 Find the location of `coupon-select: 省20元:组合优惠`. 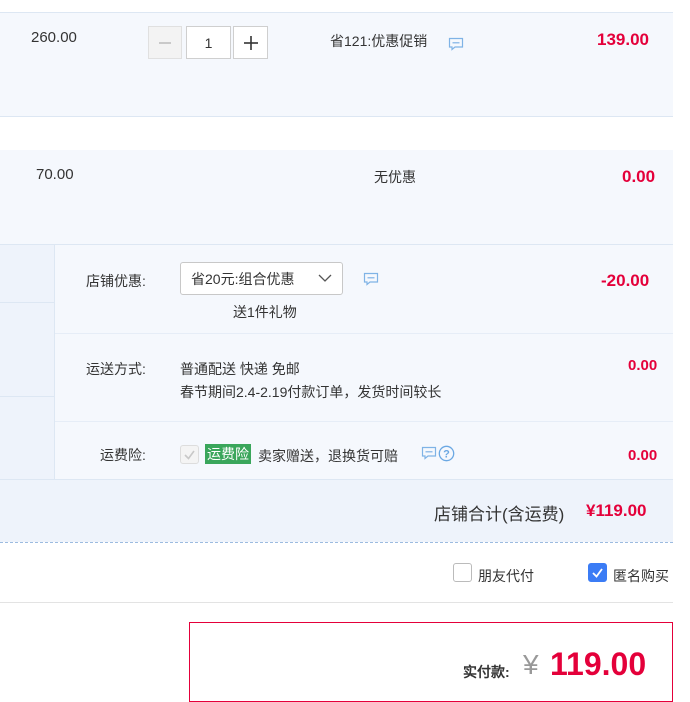

coupon-select: 省20元:组合优惠 is located at coordinates (261, 278).